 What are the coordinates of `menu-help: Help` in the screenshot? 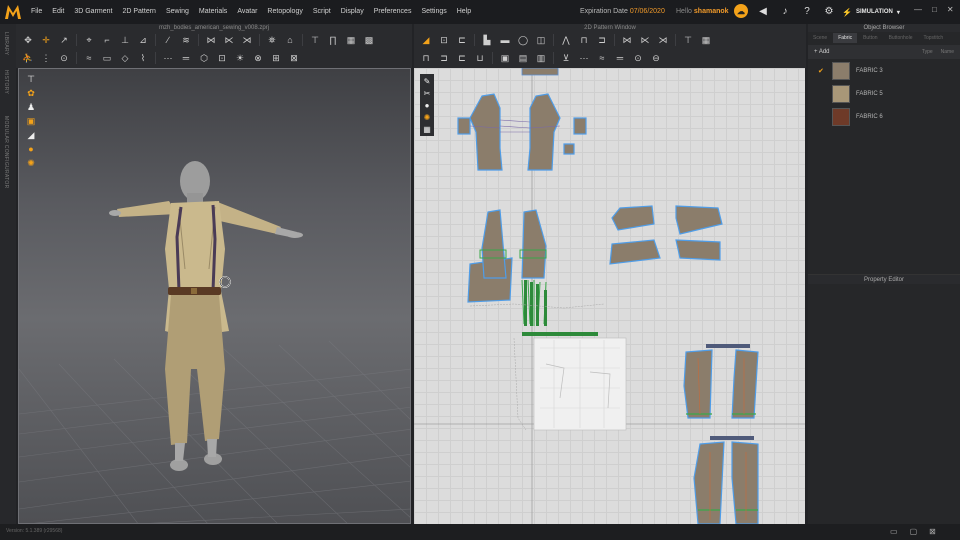 It's located at (464, 12).